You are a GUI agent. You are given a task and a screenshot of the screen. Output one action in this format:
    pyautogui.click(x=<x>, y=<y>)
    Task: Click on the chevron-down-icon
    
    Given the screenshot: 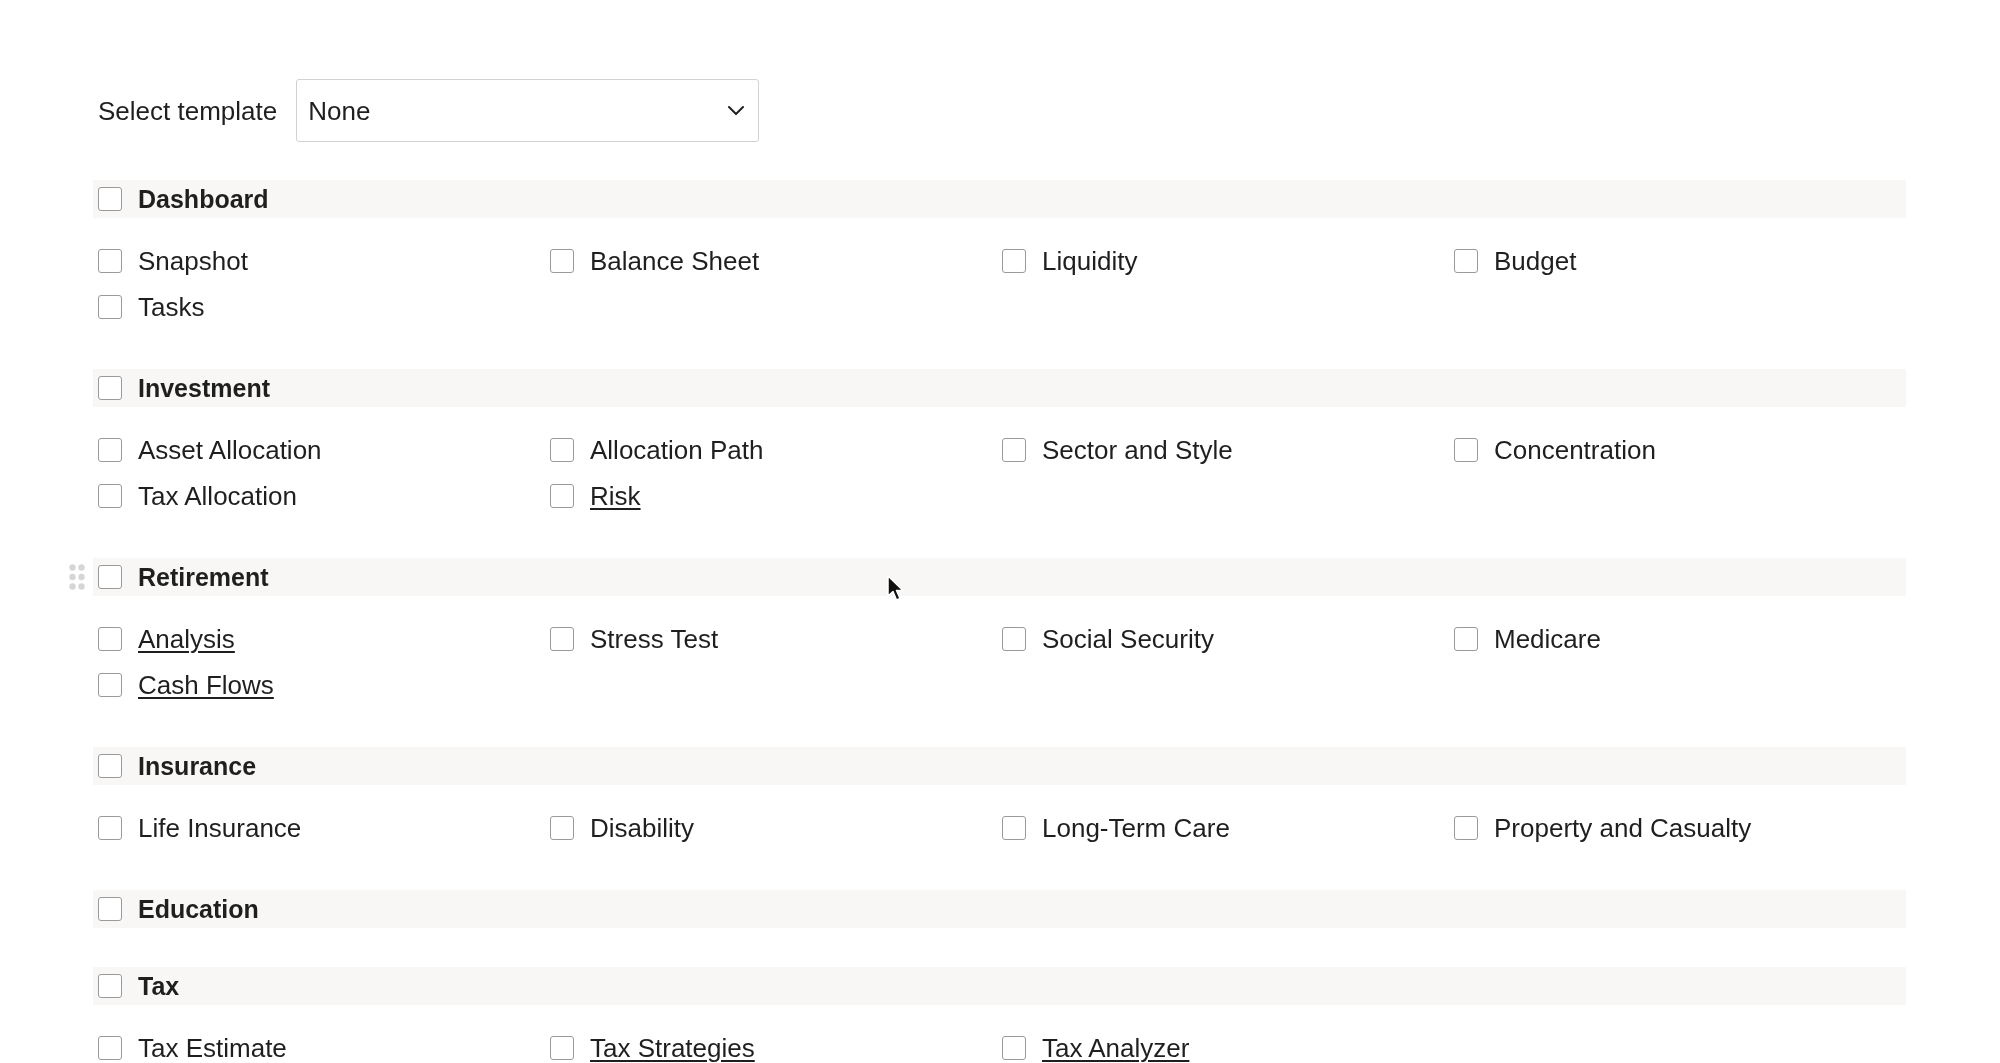 What is the action you would take?
    pyautogui.click(x=736, y=110)
    